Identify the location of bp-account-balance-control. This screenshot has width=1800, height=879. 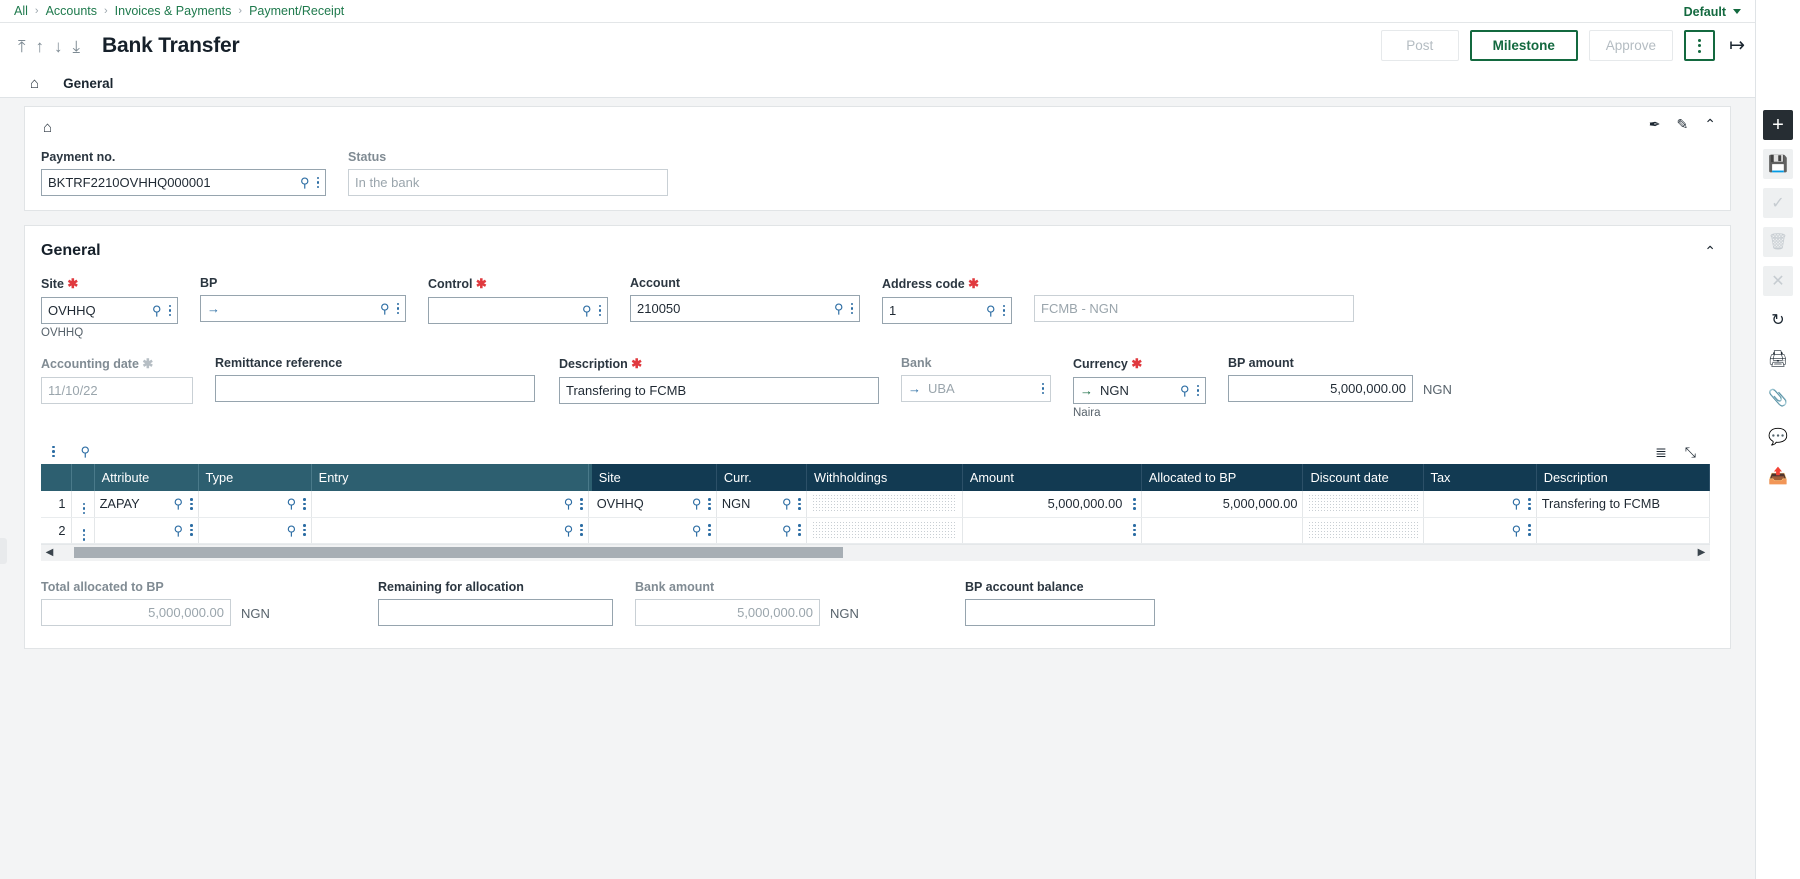
(1060, 612).